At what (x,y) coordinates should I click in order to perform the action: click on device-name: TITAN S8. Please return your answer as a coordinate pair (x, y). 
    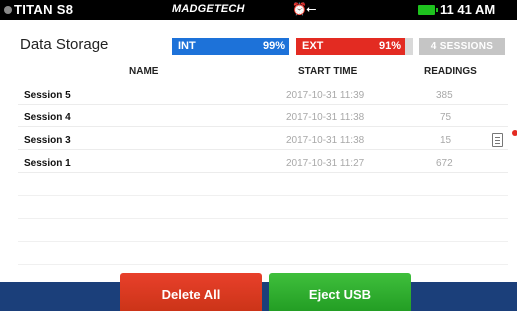
    Looking at the image, I should click on (44, 9).